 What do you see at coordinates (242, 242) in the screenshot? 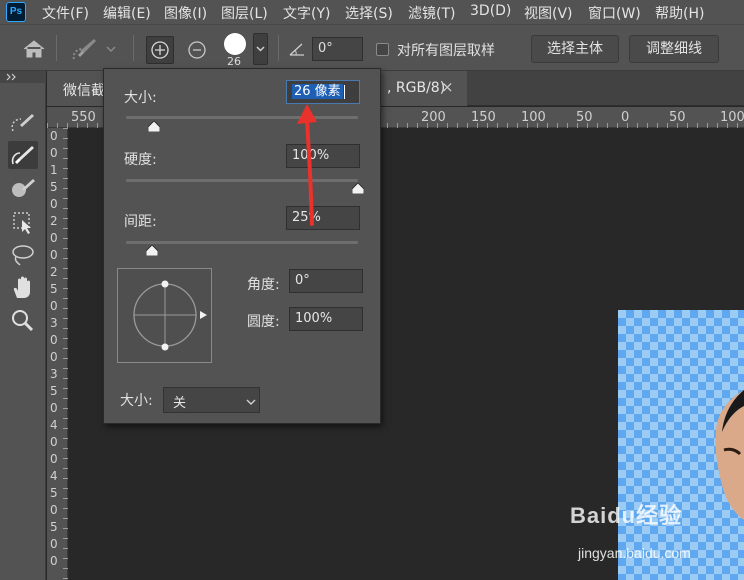
I see `spacing-slider-track` at bounding box center [242, 242].